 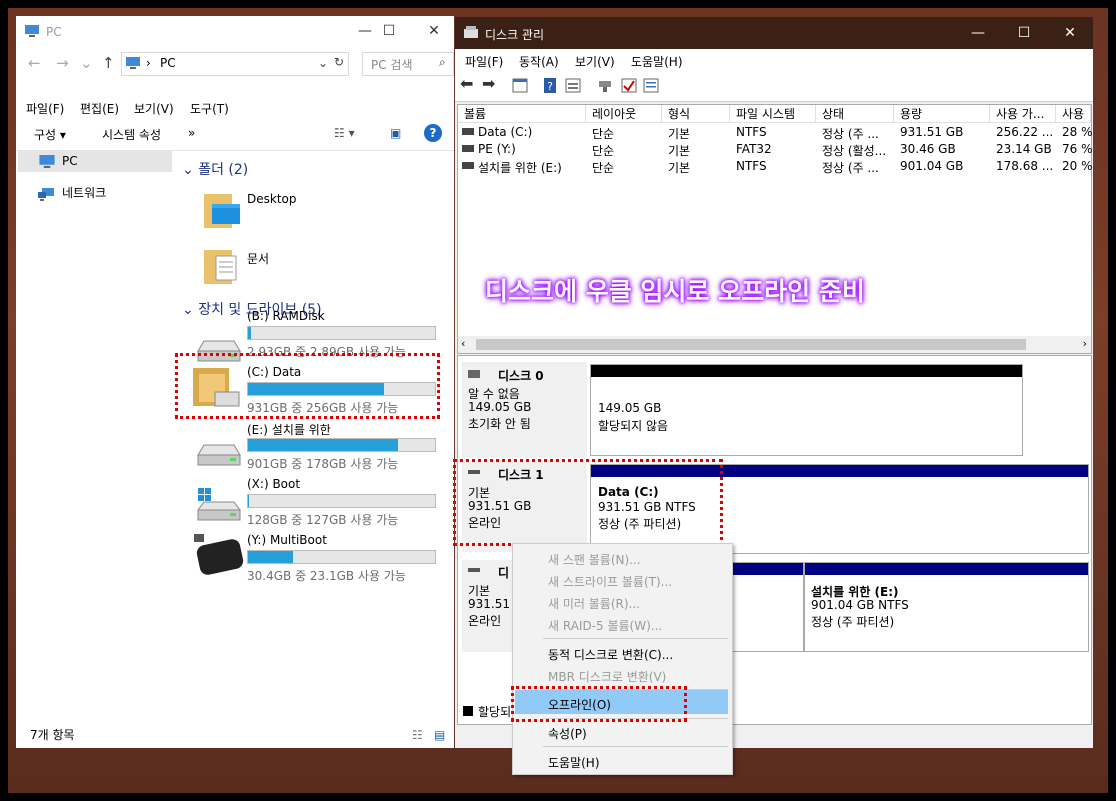 What do you see at coordinates (86, 63) in the screenshot?
I see `recent-chevron-icon: ⌄` at bounding box center [86, 63].